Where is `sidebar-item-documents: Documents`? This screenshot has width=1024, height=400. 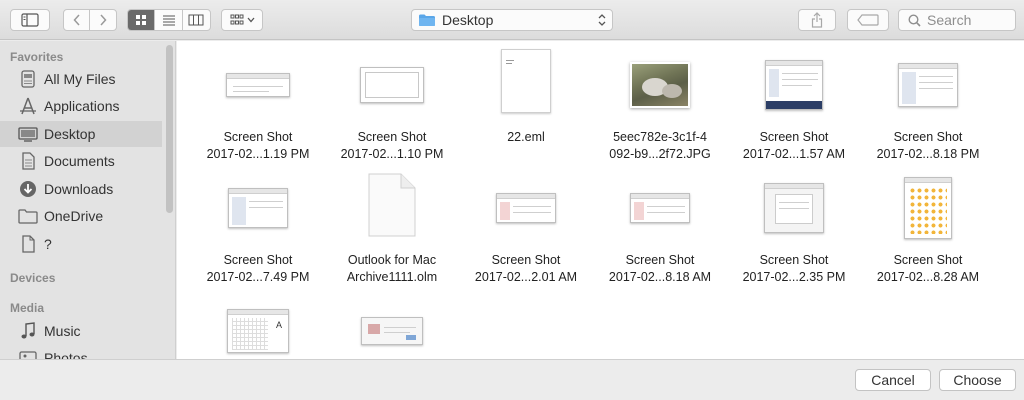
sidebar-item-documents: Documents is located at coordinates (81, 161).